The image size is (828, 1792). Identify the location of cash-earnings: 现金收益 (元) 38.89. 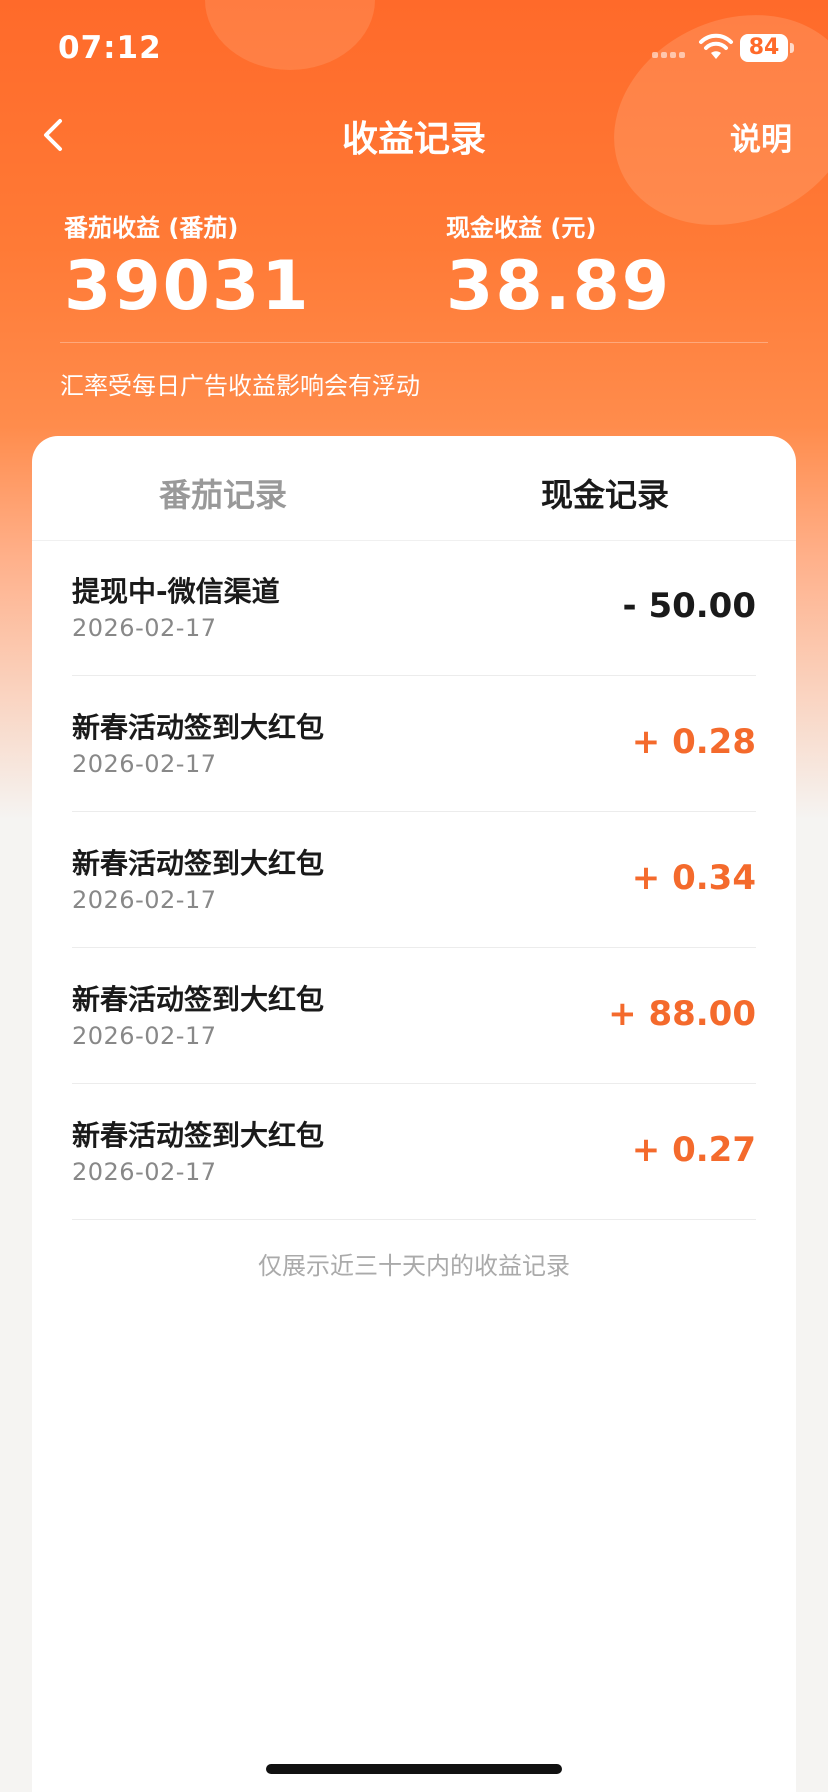
(558, 267).